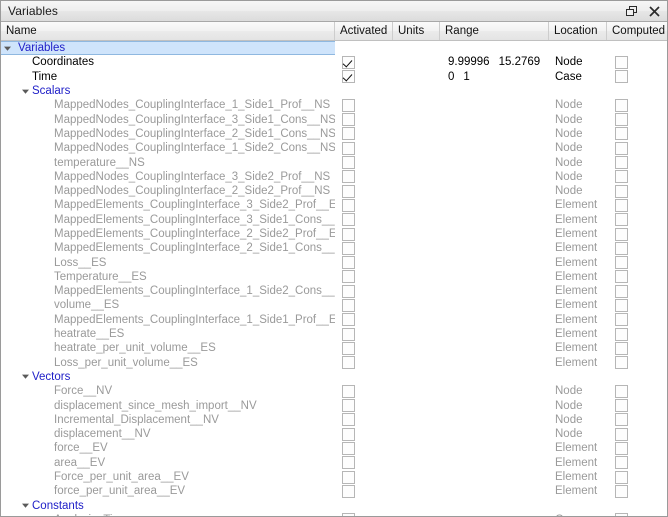  What do you see at coordinates (168, 405) in the screenshot?
I see `tree-row-name-cell: displacement_since_mesh_import__NV` at bounding box center [168, 405].